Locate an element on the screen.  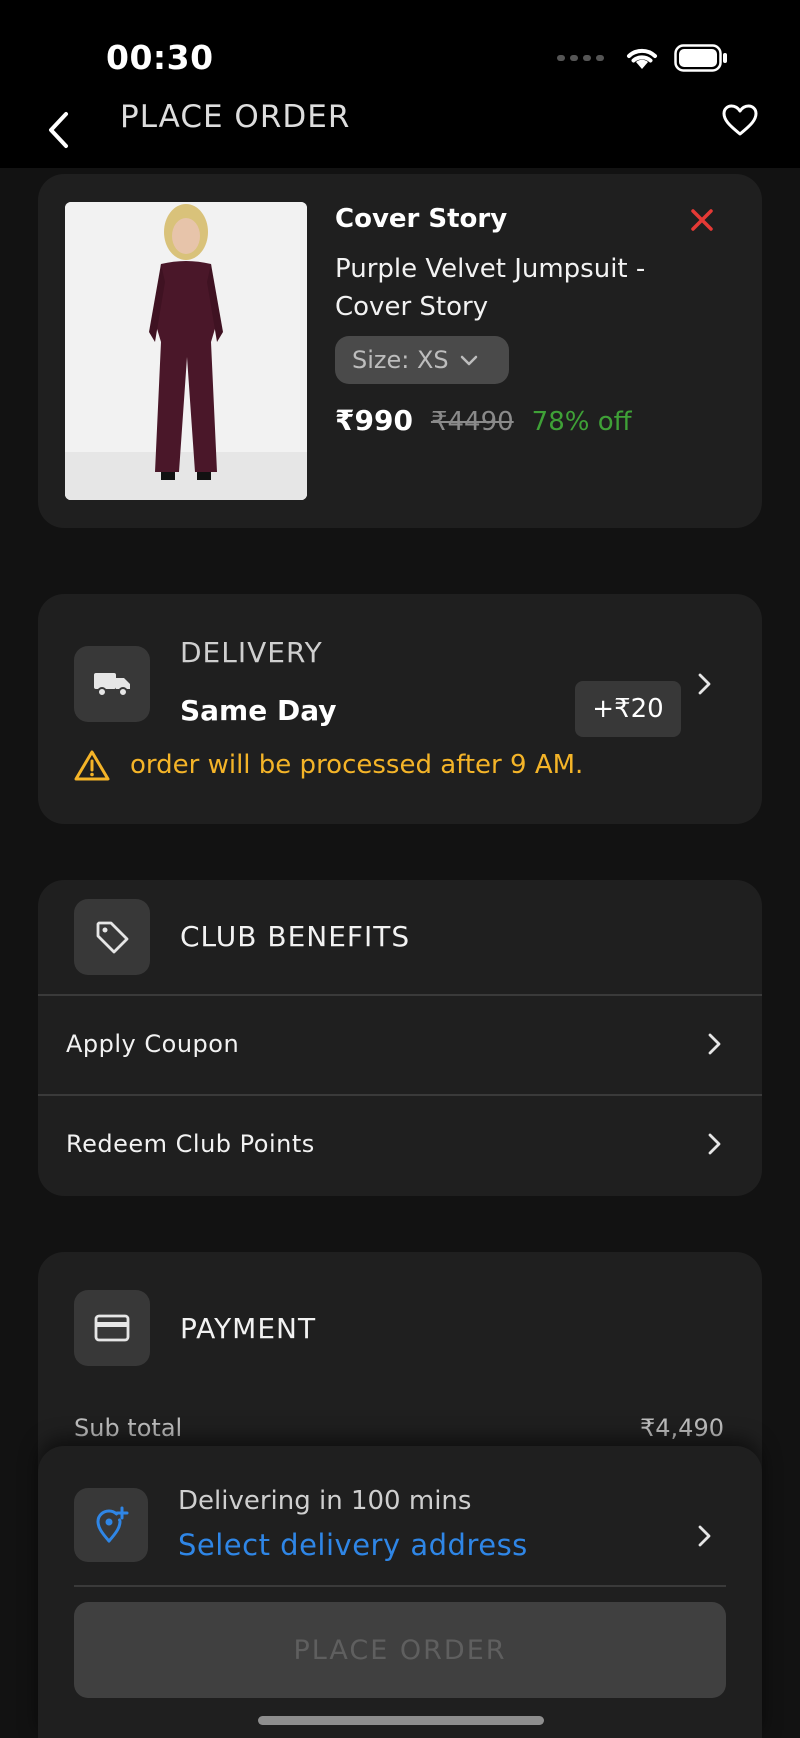
delivery-type: Same Day is located at coordinates (258, 710).